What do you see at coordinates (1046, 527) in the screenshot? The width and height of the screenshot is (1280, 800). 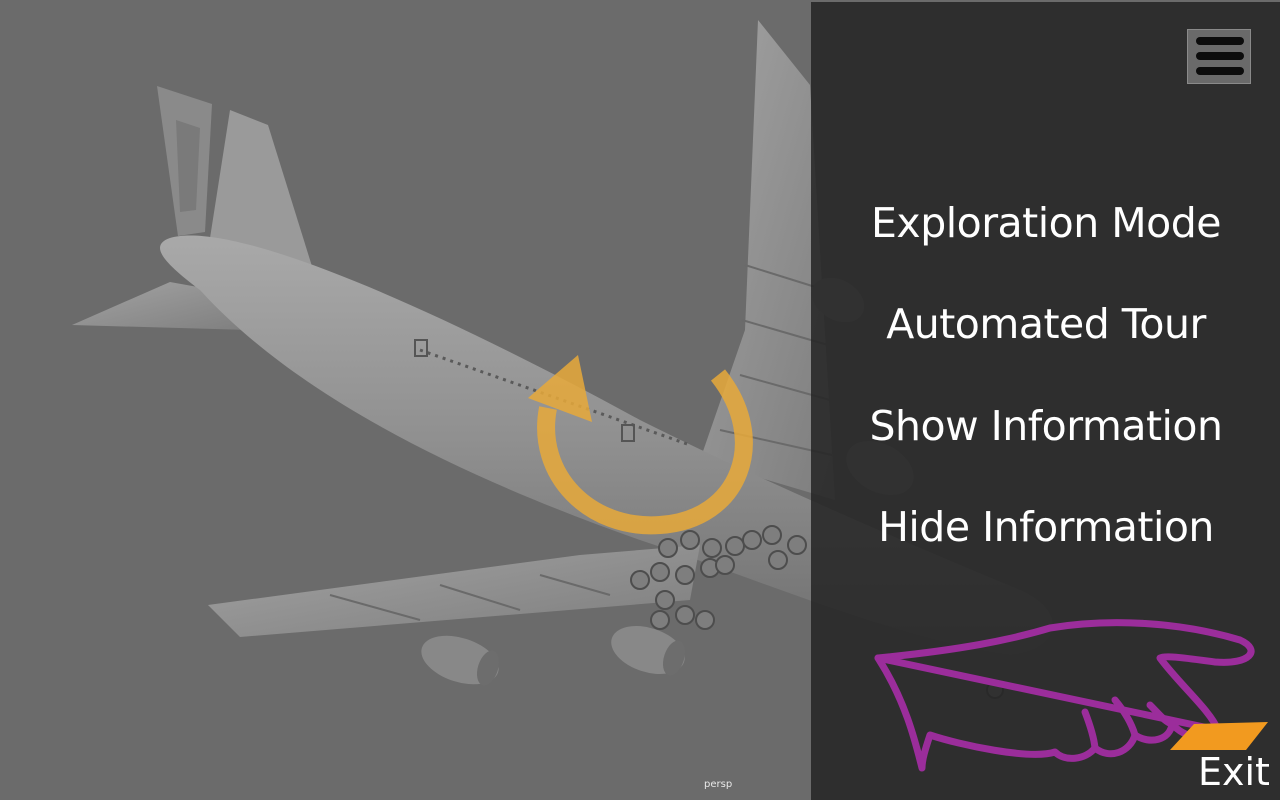 I see `hide-information-button: Hide Information` at bounding box center [1046, 527].